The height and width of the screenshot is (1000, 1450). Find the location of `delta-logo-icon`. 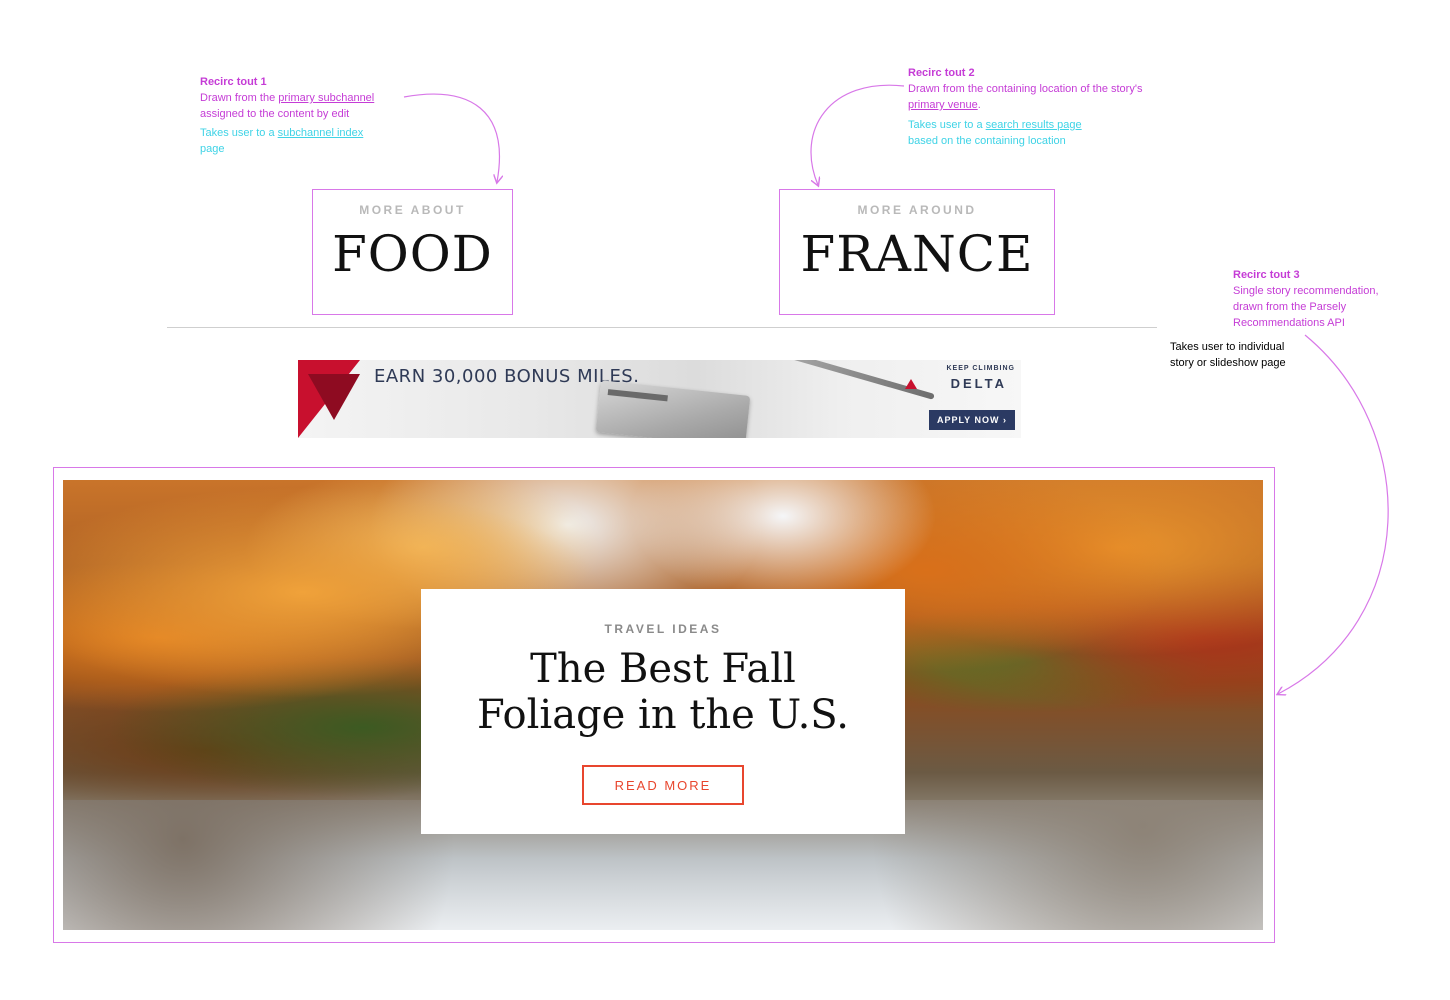

delta-logo-icon is located at coordinates (911, 384).